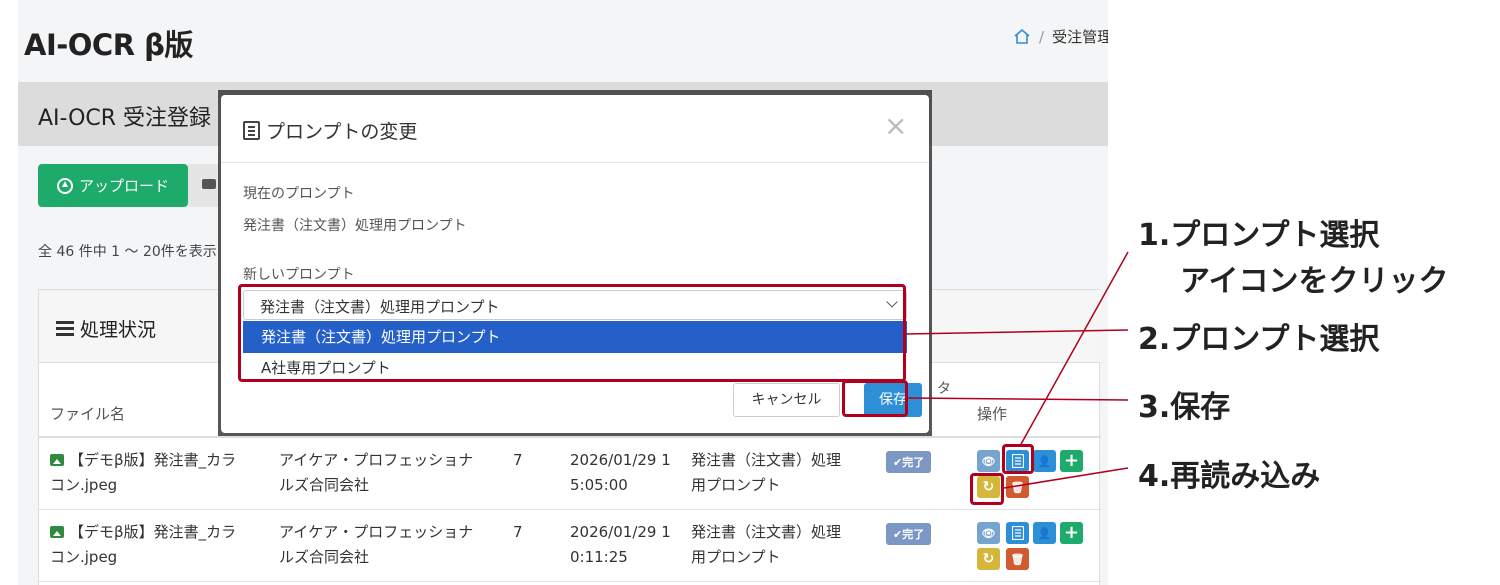 This screenshot has height=585, width=1500. What do you see at coordinates (1229, 476) in the screenshot?
I see `callout-step4: 4.再読み込み` at bounding box center [1229, 476].